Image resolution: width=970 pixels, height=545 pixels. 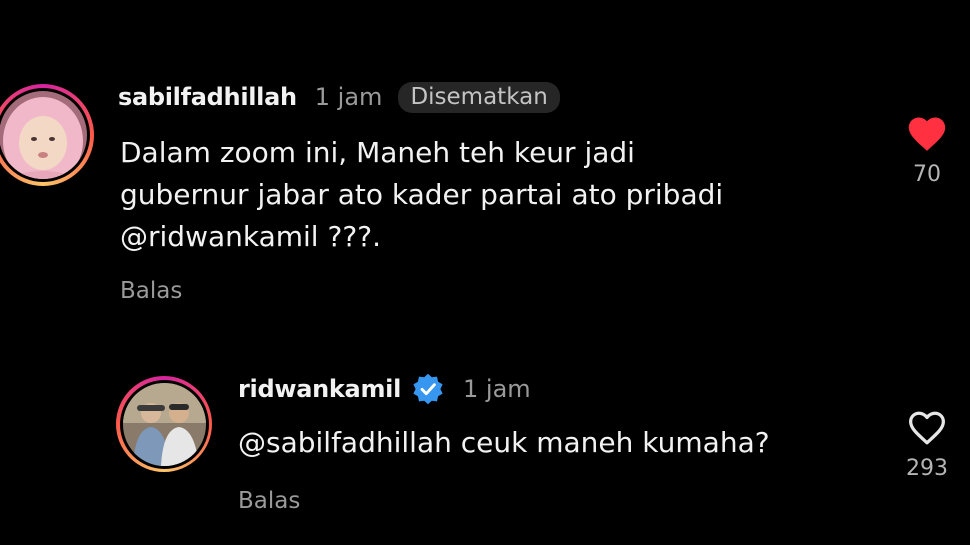 What do you see at coordinates (927, 468) in the screenshot?
I see `like-count: 293` at bounding box center [927, 468].